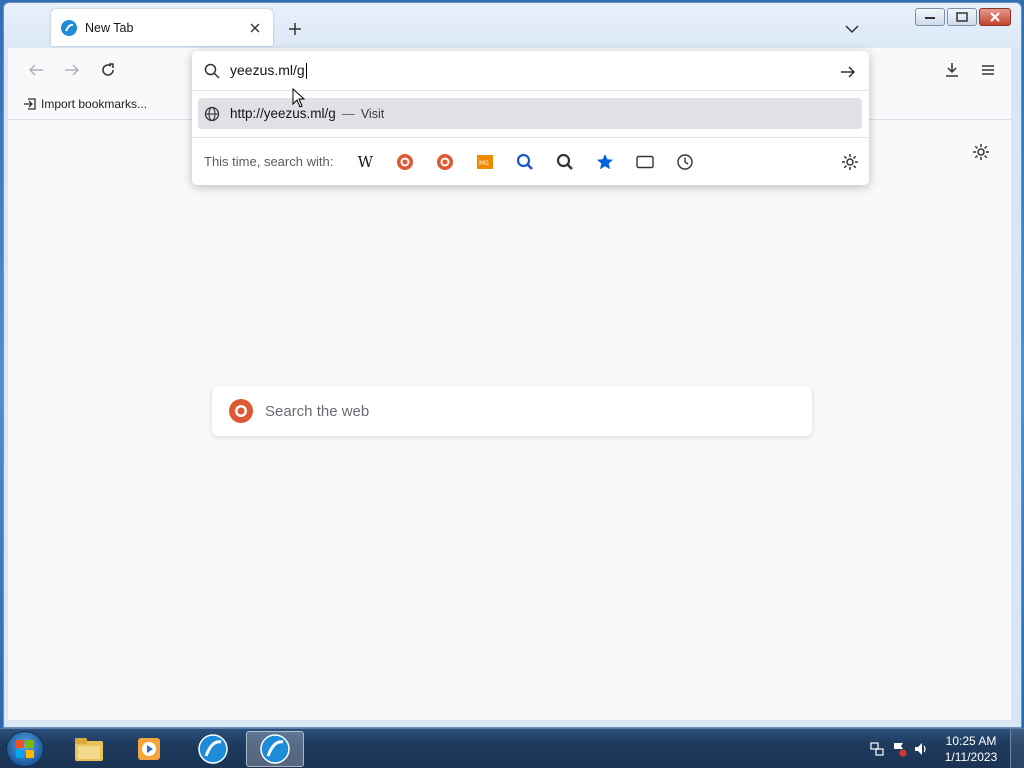 This screenshot has height=768, width=1024. Describe the element at coordinates (72, 70) in the screenshot. I see `forward-arrow-icon` at that location.